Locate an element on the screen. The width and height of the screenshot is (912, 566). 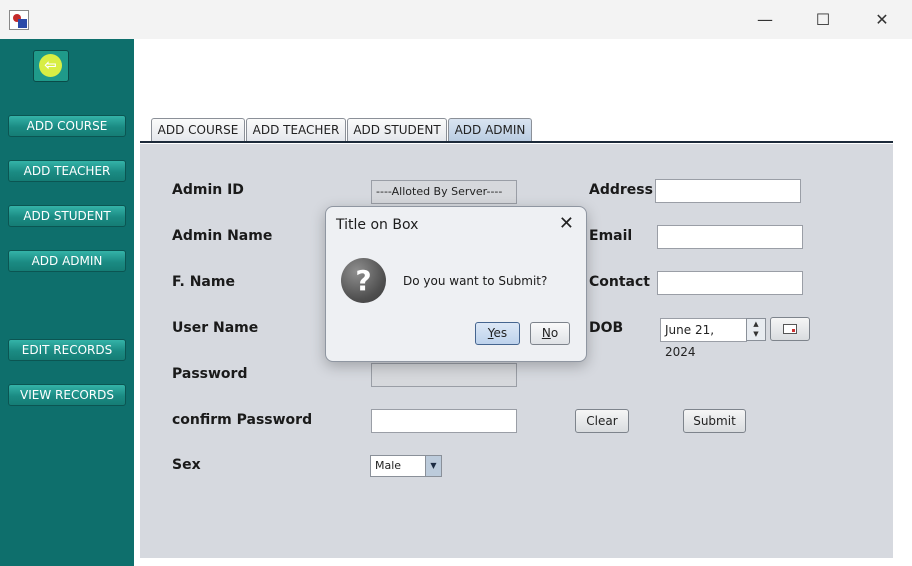
confirm-password-field is located at coordinates (444, 421).